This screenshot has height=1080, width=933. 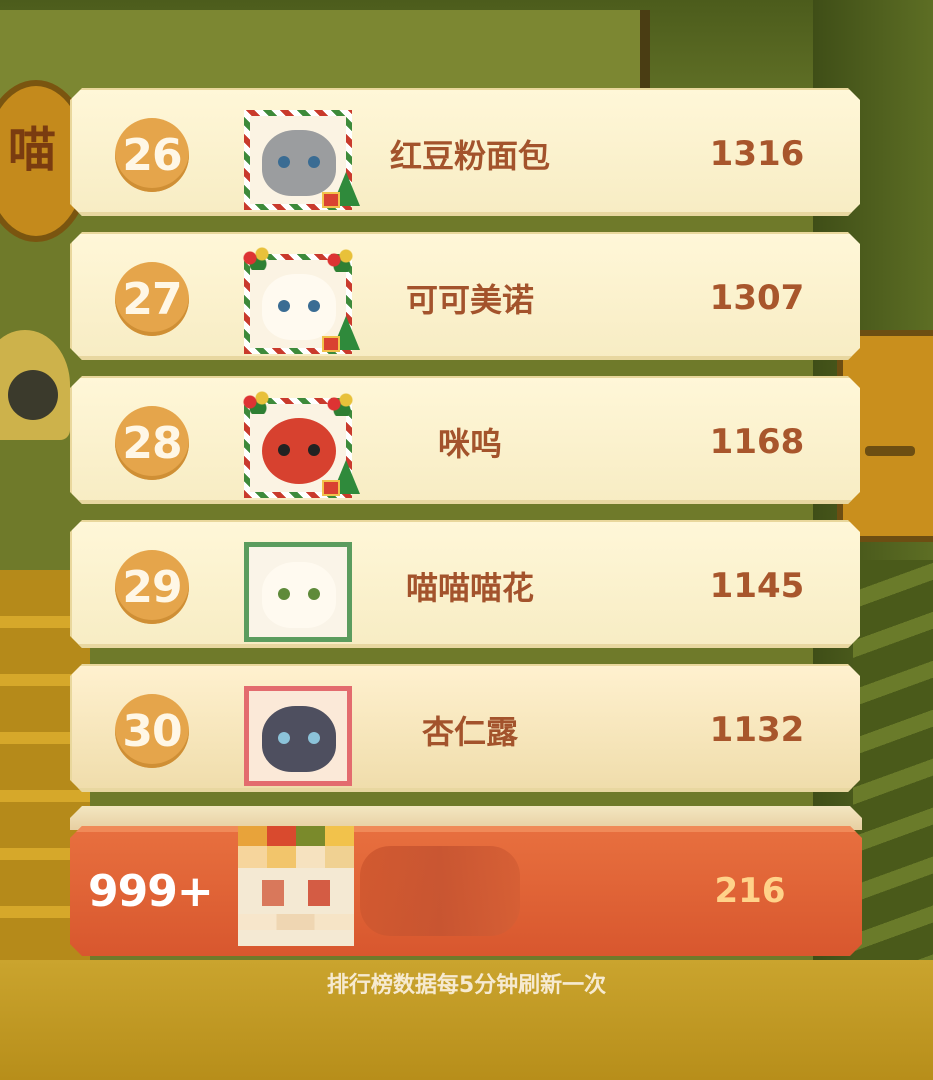 I want to click on player-name: 可可美诺, so click(x=469, y=300).